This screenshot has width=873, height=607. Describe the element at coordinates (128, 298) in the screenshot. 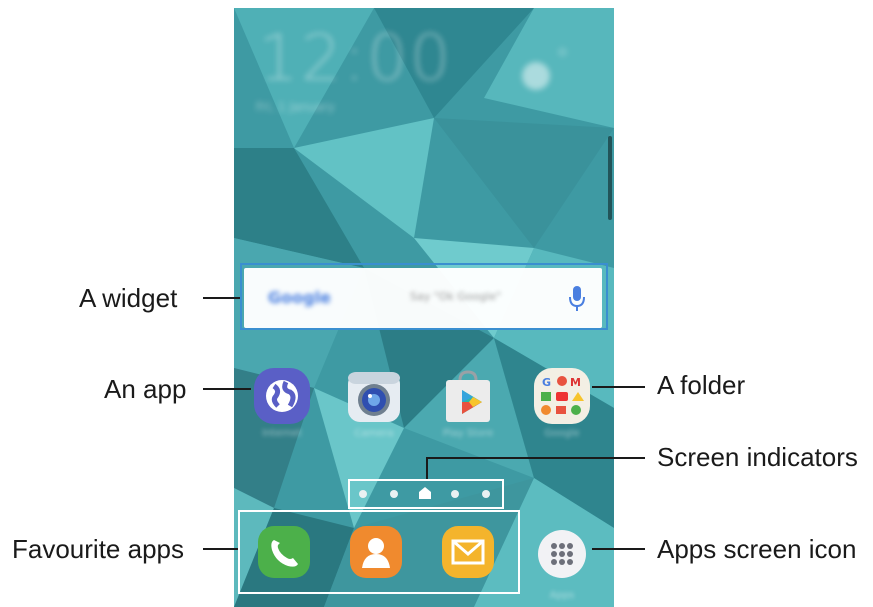

I see `callout-widget: A widget` at that location.